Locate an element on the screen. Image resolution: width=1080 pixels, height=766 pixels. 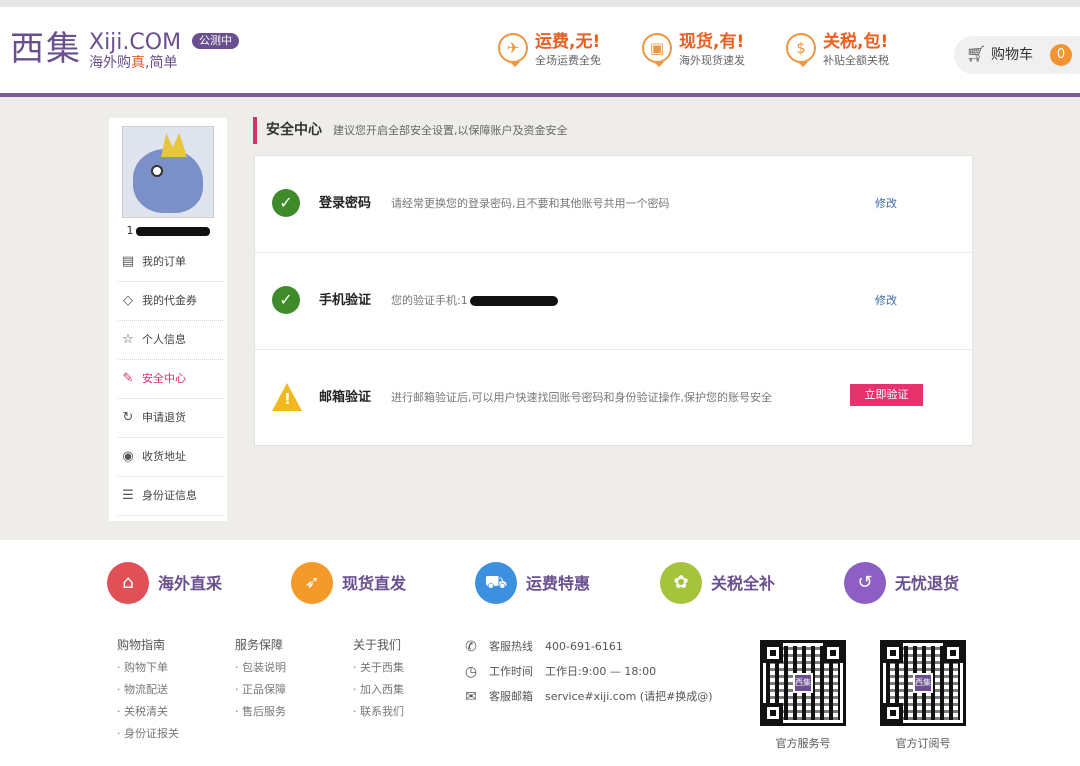
contact-value: 400-691-6161 is located at coordinates (584, 646).